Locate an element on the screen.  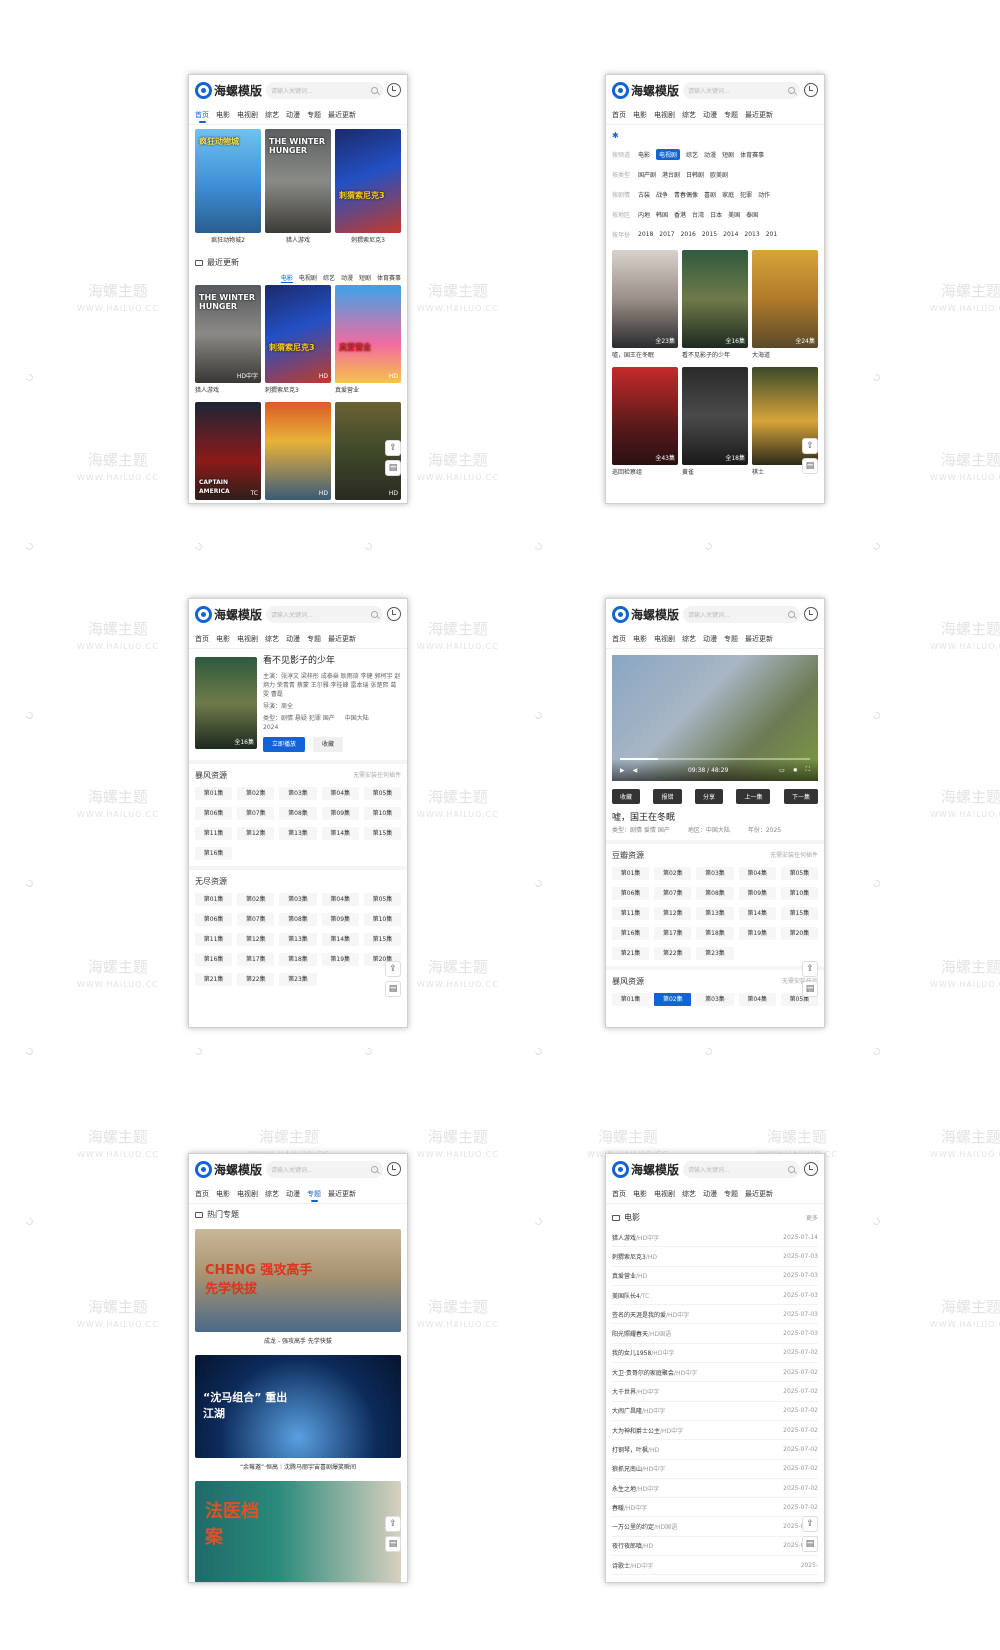
next-episode-button: 下一集 is located at coordinates (800, 796).